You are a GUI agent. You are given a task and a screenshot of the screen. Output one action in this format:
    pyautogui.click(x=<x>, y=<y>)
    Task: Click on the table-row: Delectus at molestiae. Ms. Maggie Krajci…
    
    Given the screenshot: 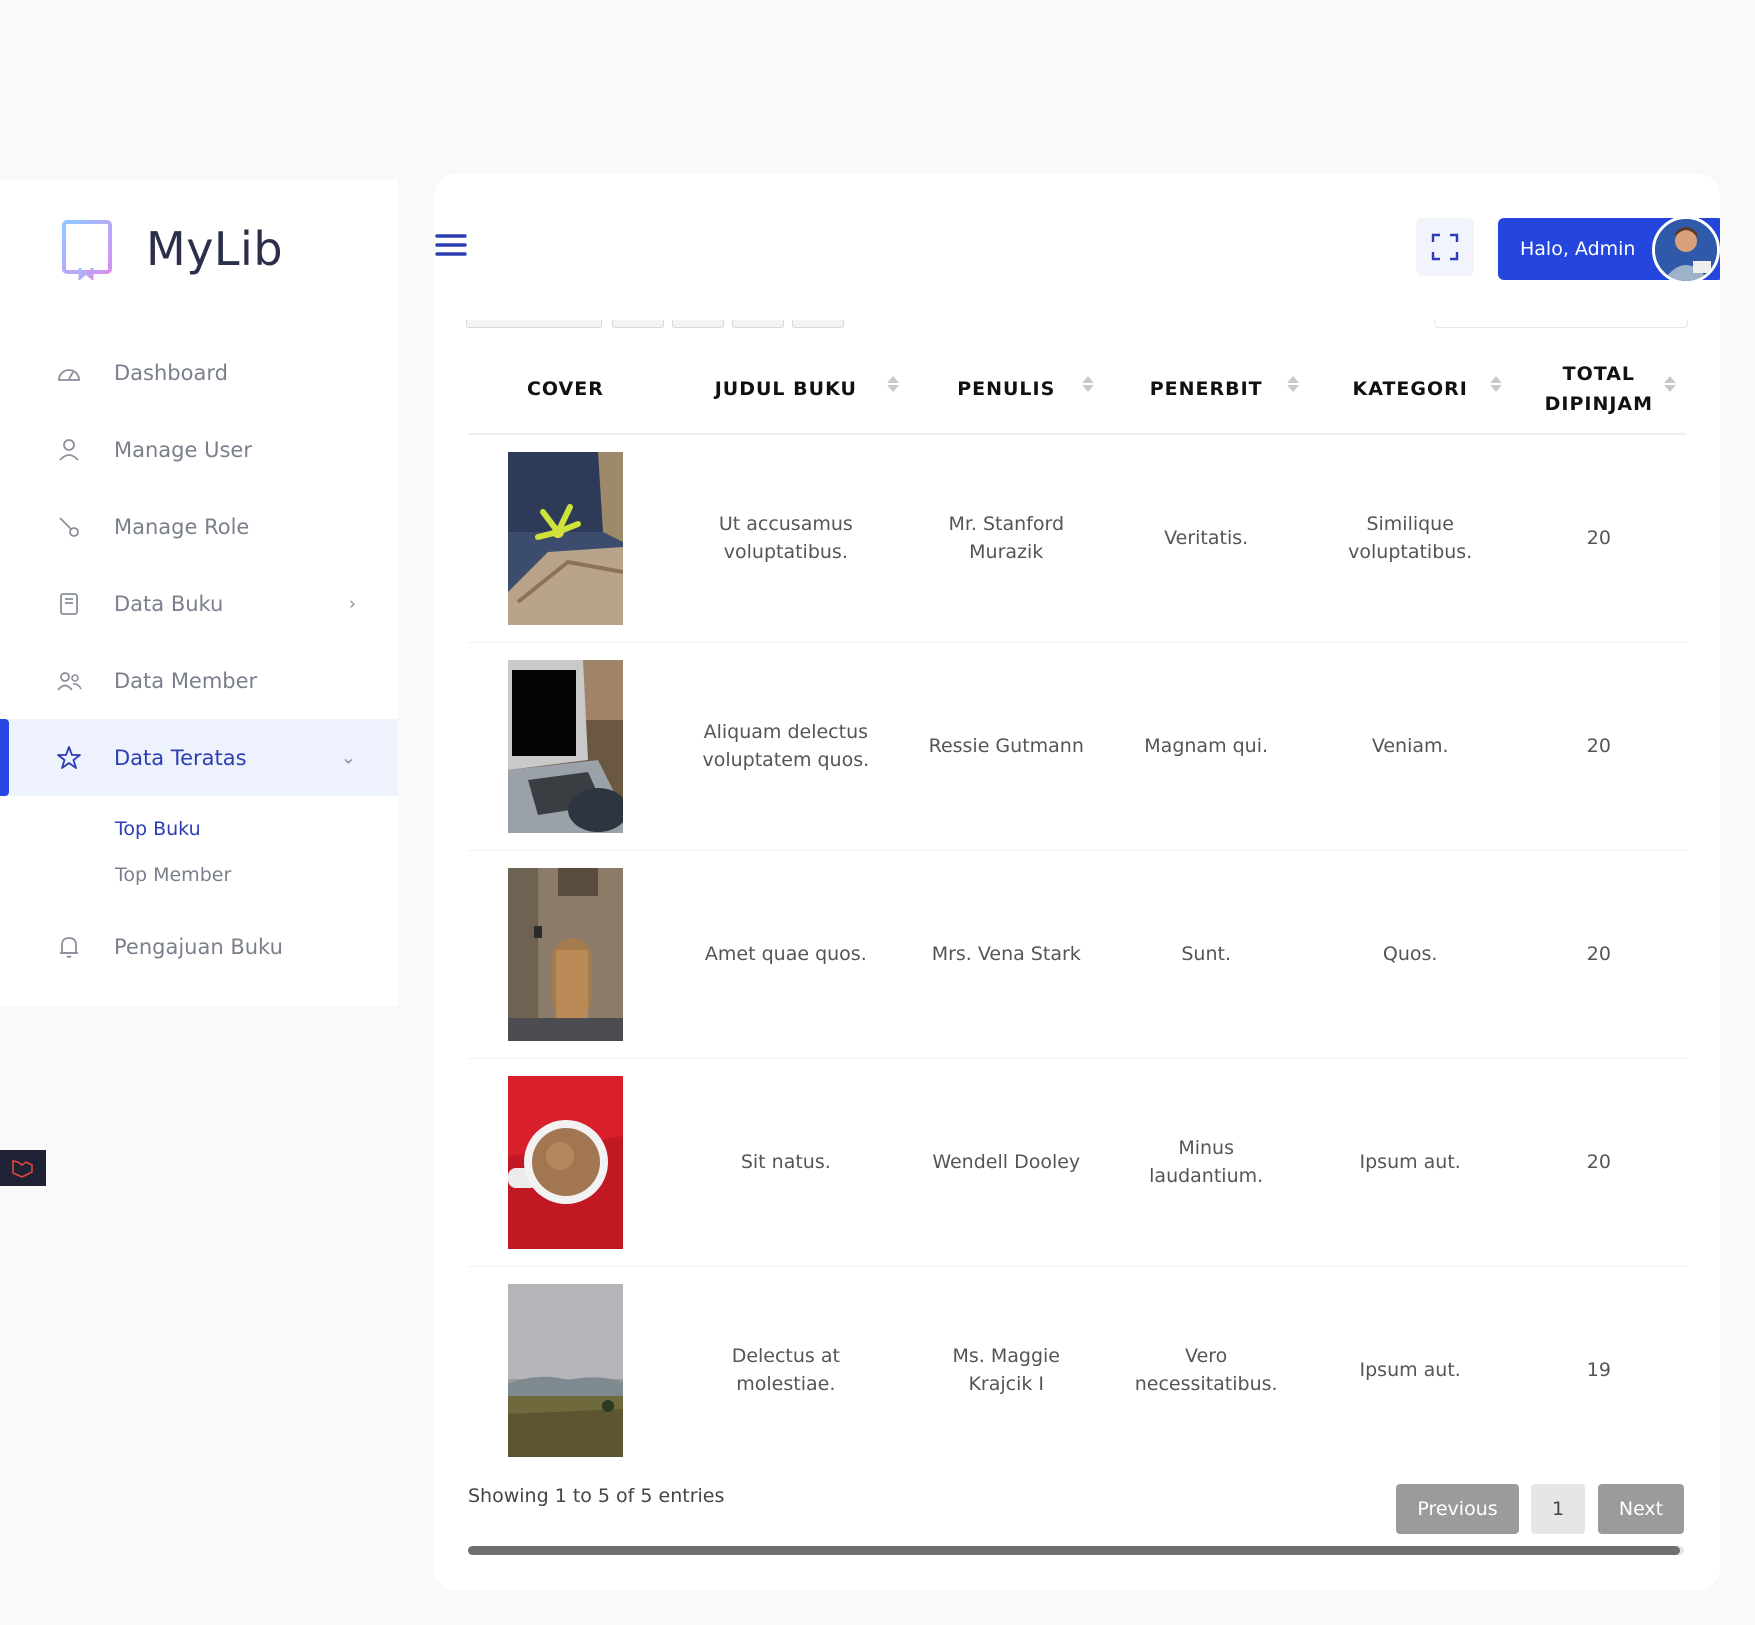 What is the action you would take?
    pyautogui.click(x=1077, y=1370)
    